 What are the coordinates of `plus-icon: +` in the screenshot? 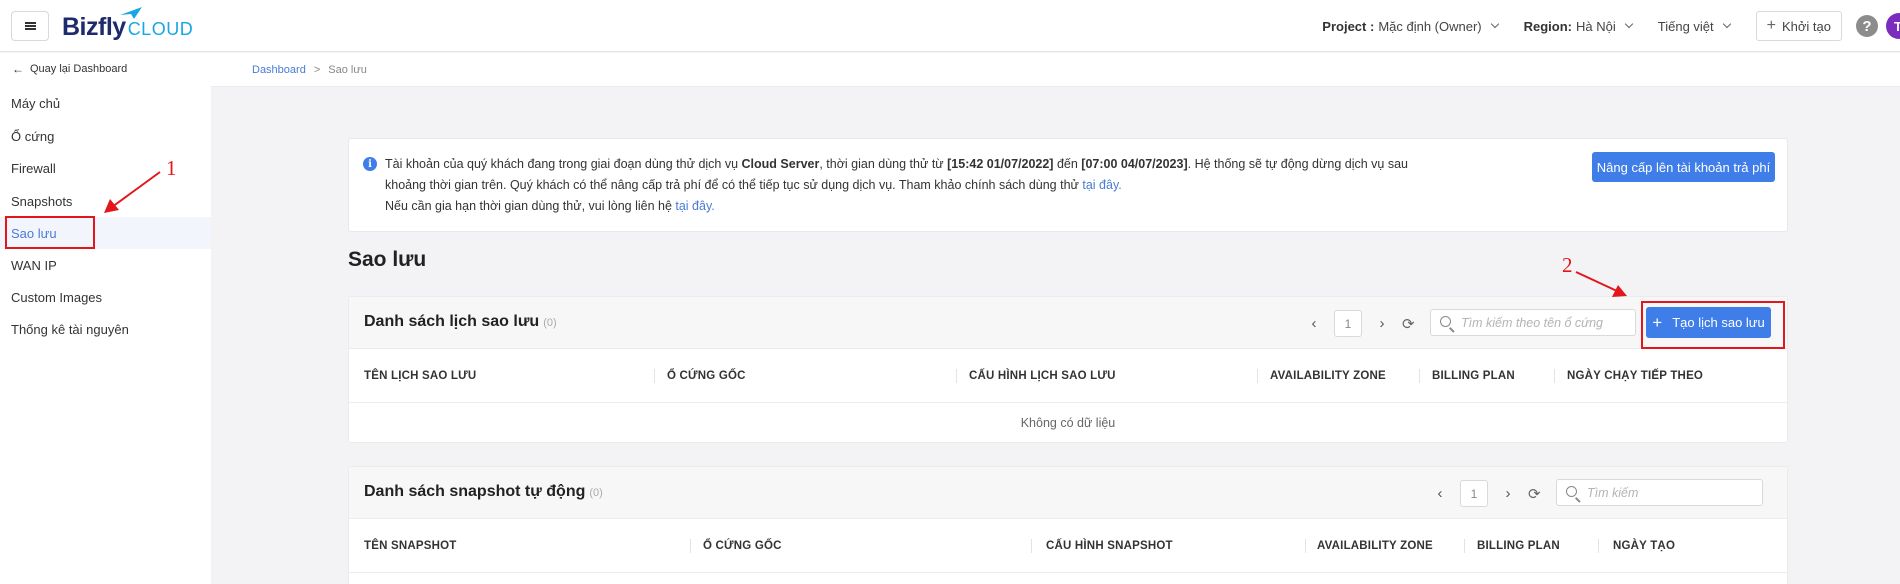 It's located at (1771, 25).